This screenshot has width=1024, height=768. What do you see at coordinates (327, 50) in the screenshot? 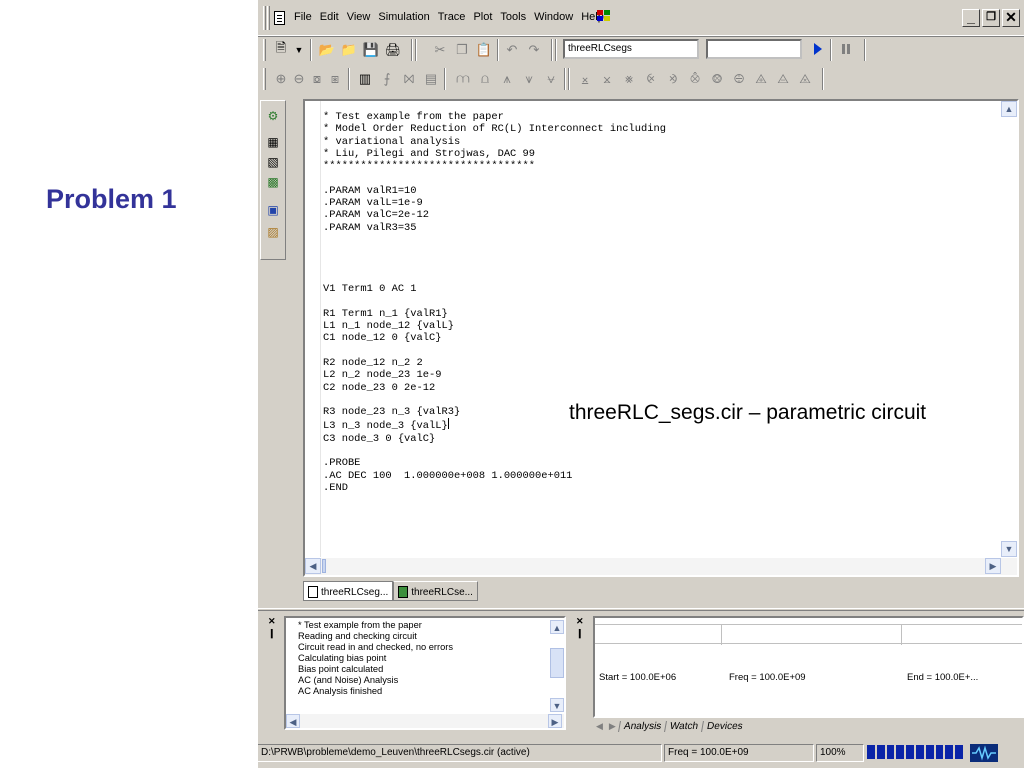
I see `open-icon: 📂` at bounding box center [327, 50].